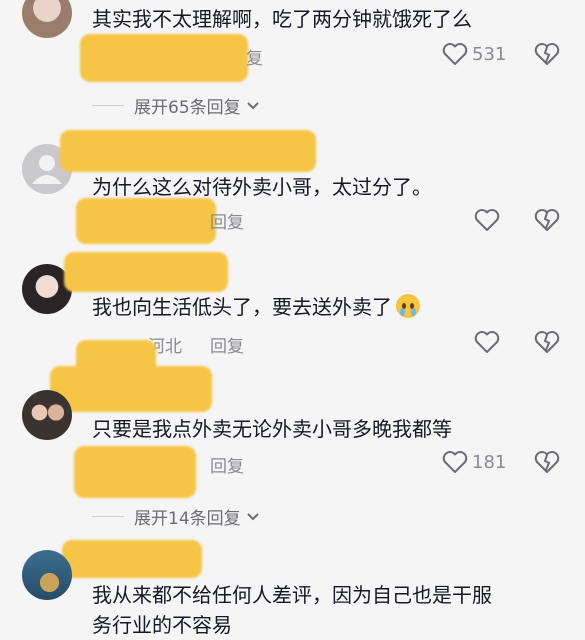 This screenshot has width=585, height=640. Describe the element at coordinates (272, 429) in the screenshot. I see `comment-text: 只要是我点外卖无论外卖小哥多晚我都等` at that location.